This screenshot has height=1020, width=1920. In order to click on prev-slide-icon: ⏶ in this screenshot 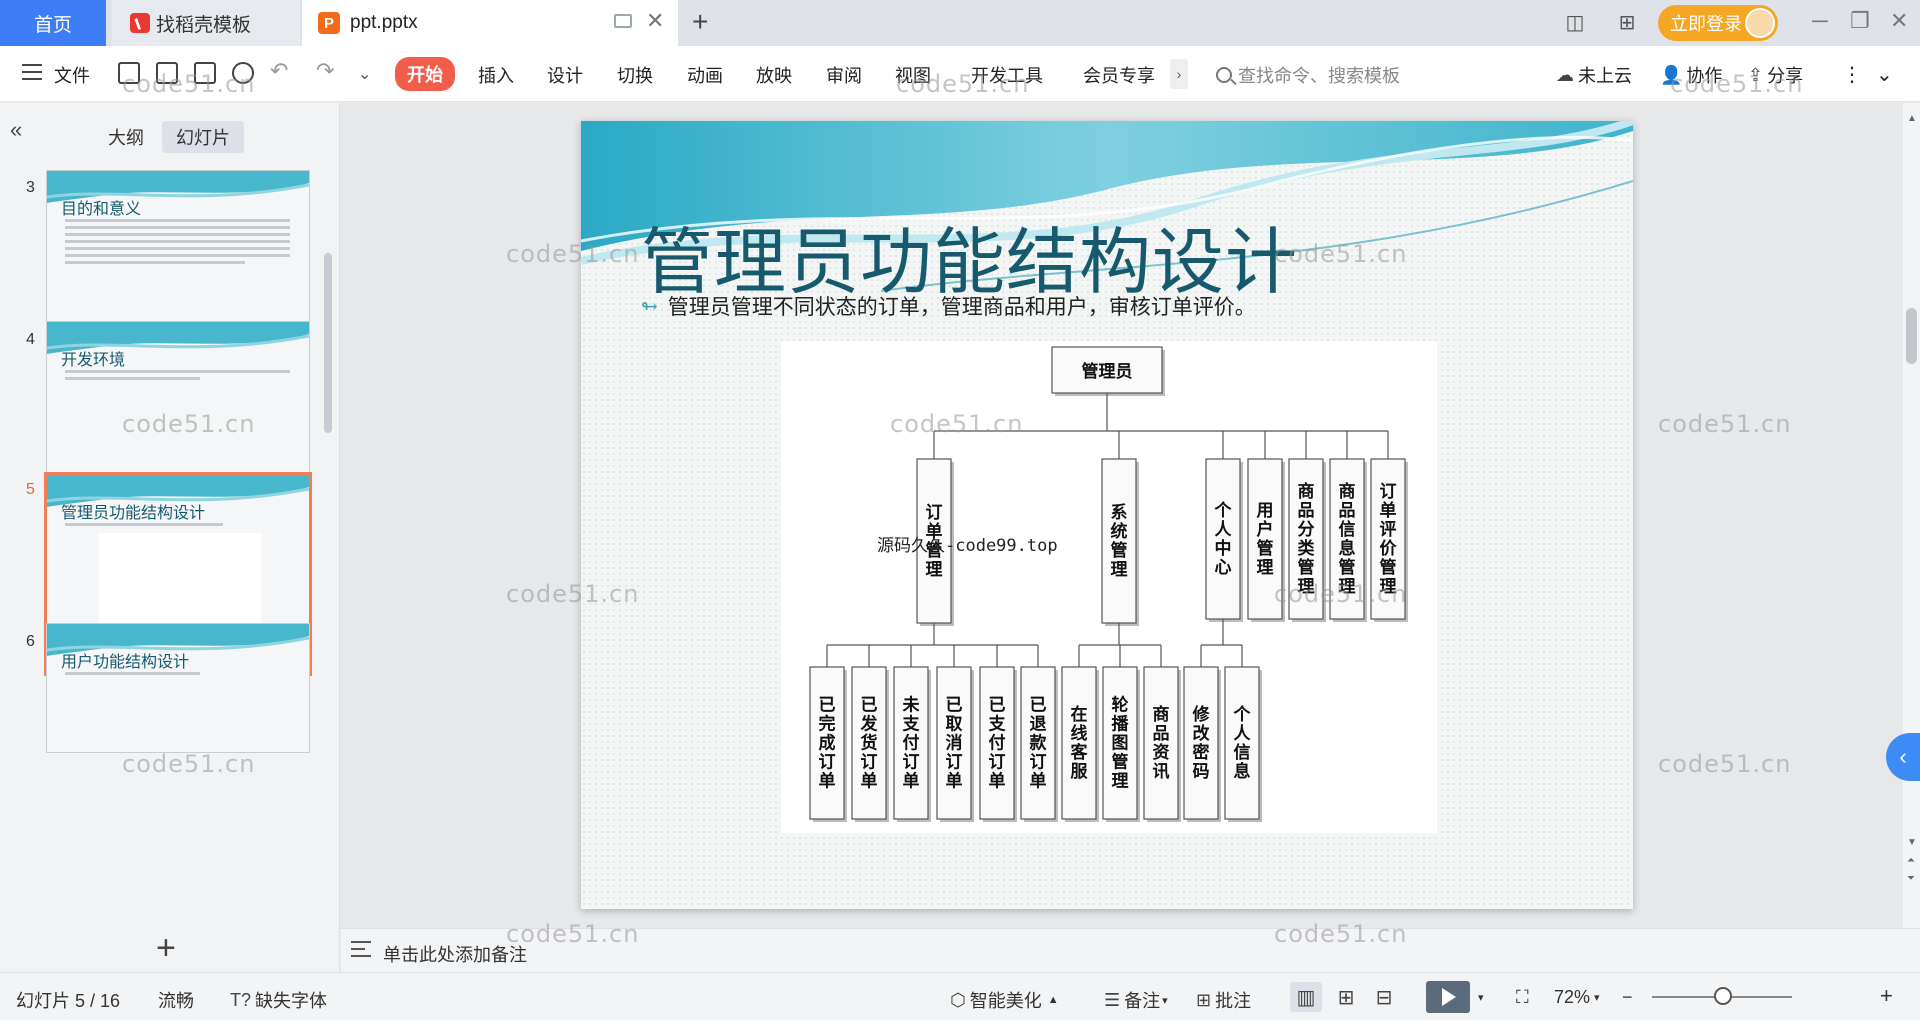, I will do `click(1911, 860)`.